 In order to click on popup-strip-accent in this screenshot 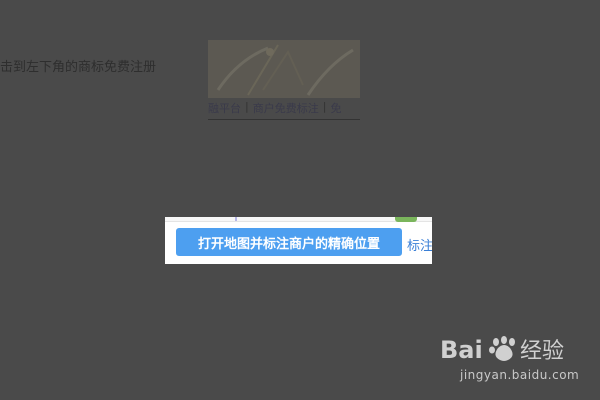, I will do `click(406, 219)`.